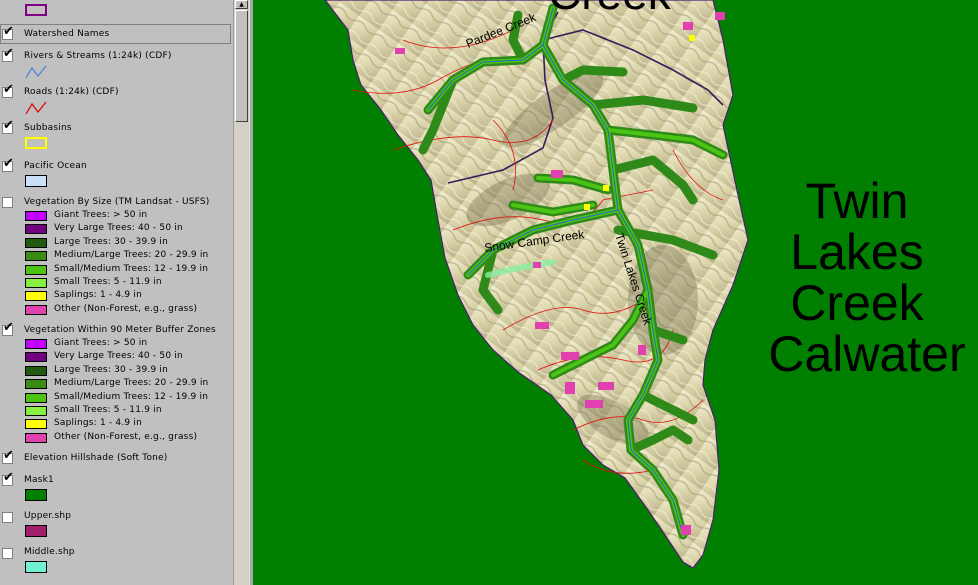 The image size is (978, 585). What do you see at coordinates (866, 354) in the screenshot?
I see `watershed-label-line-4: Calwater` at bounding box center [866, 354].